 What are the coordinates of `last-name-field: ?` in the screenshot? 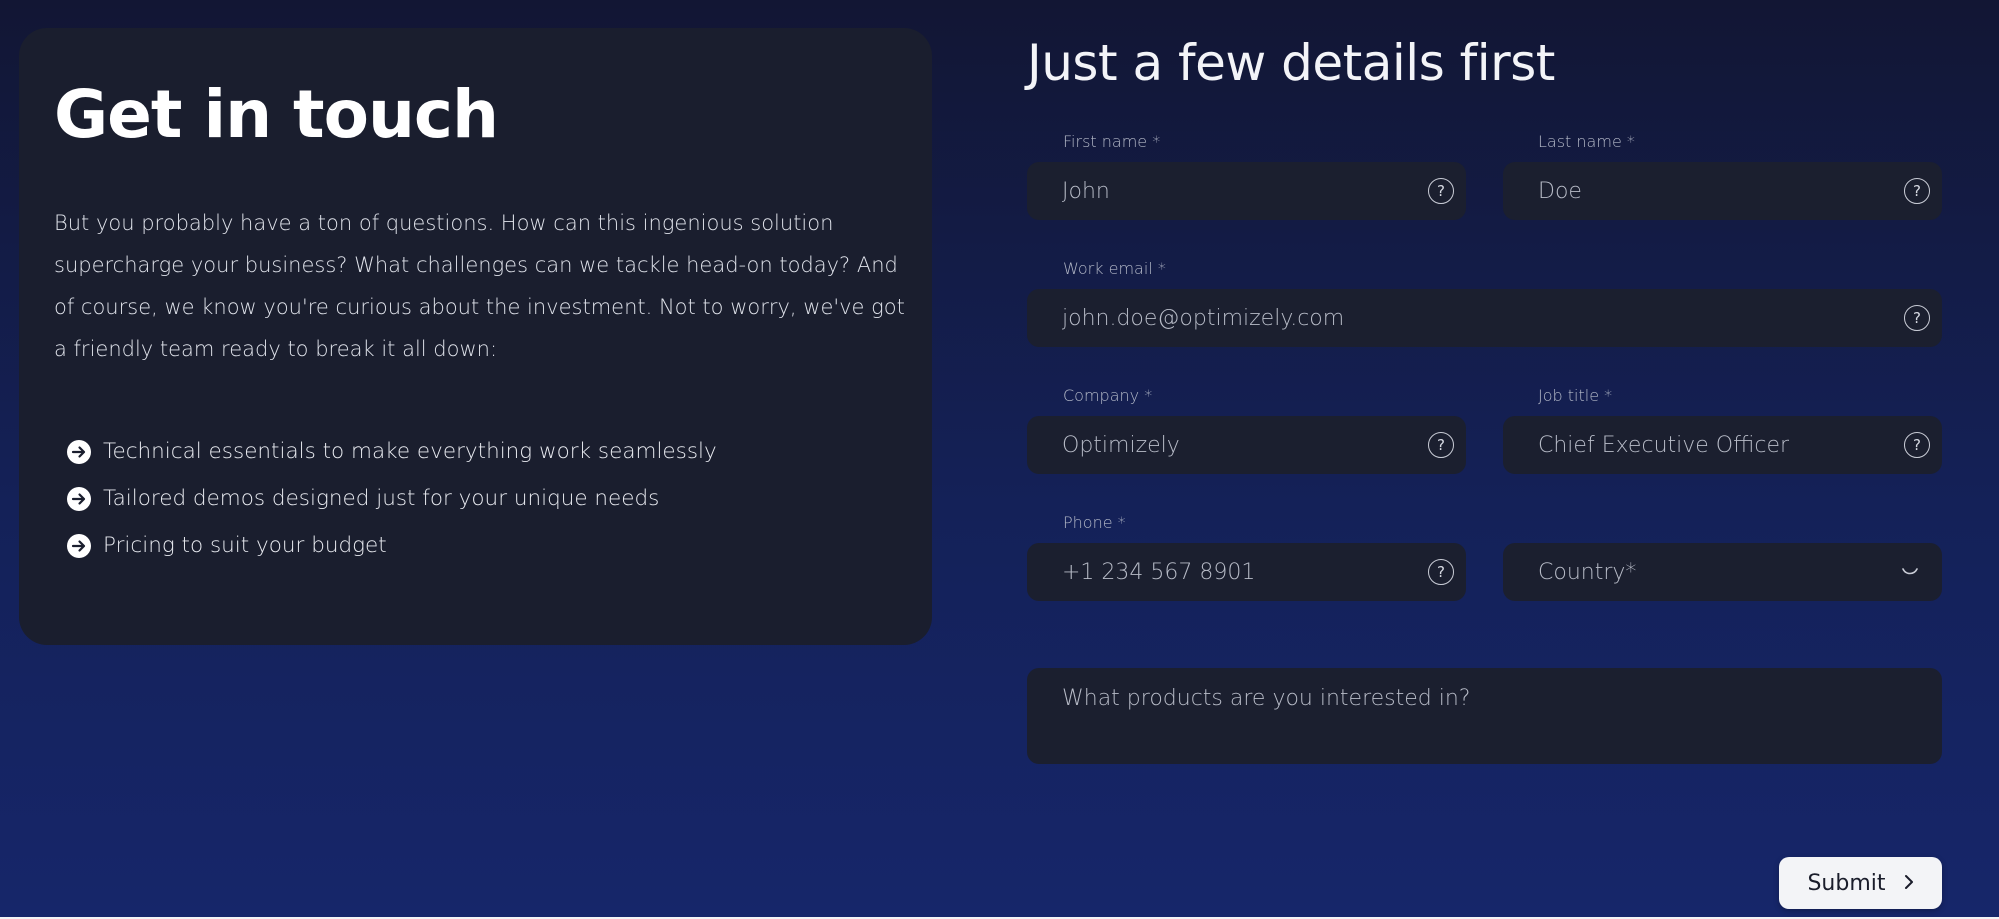 It's located at (1722, 191).